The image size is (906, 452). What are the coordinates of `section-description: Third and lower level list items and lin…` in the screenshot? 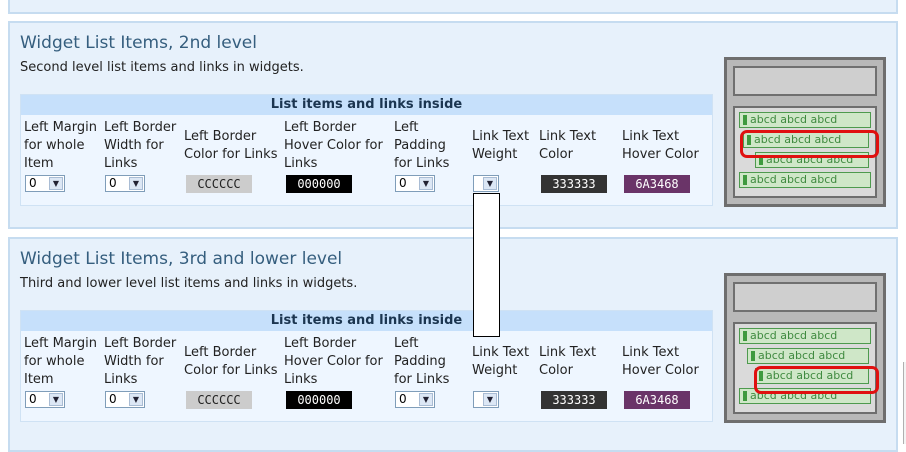 It's located at (189, 283).